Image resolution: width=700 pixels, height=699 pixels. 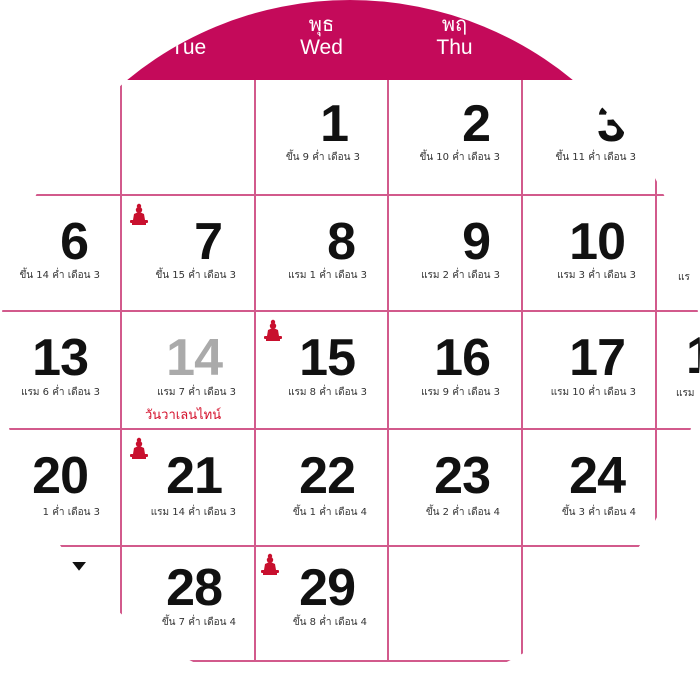 I want to click on lunar-date: ขึ้น 11 ค่ำ เดือน 3, so click(x=595, y=157).